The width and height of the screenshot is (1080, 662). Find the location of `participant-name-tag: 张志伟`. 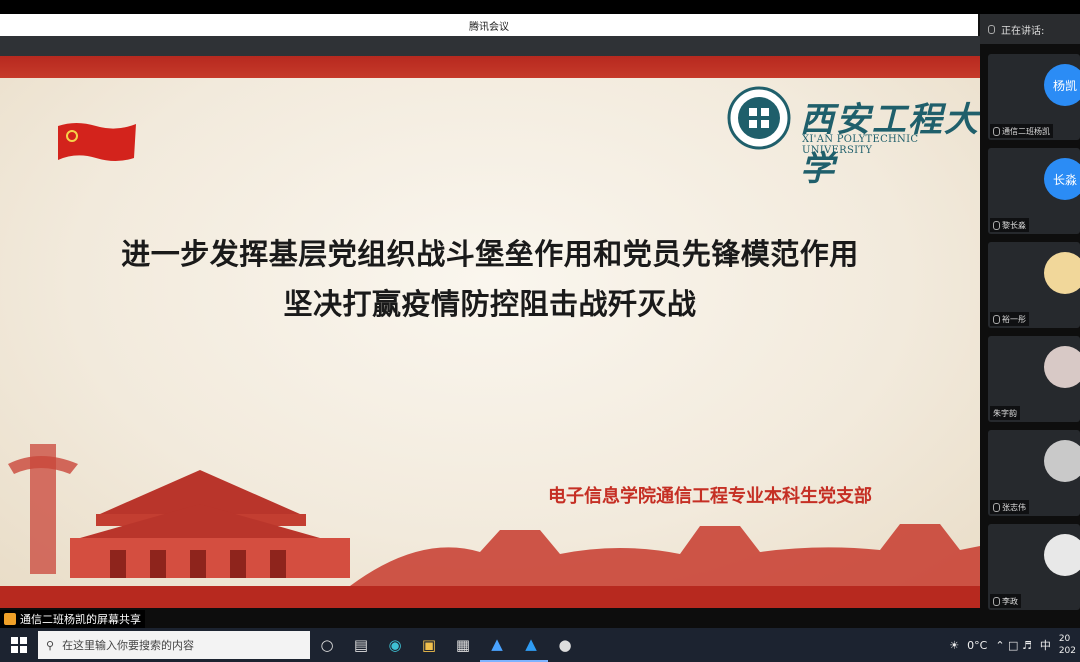

participant-name-tag: 张志伟 is located at coordinates (1009, 507).